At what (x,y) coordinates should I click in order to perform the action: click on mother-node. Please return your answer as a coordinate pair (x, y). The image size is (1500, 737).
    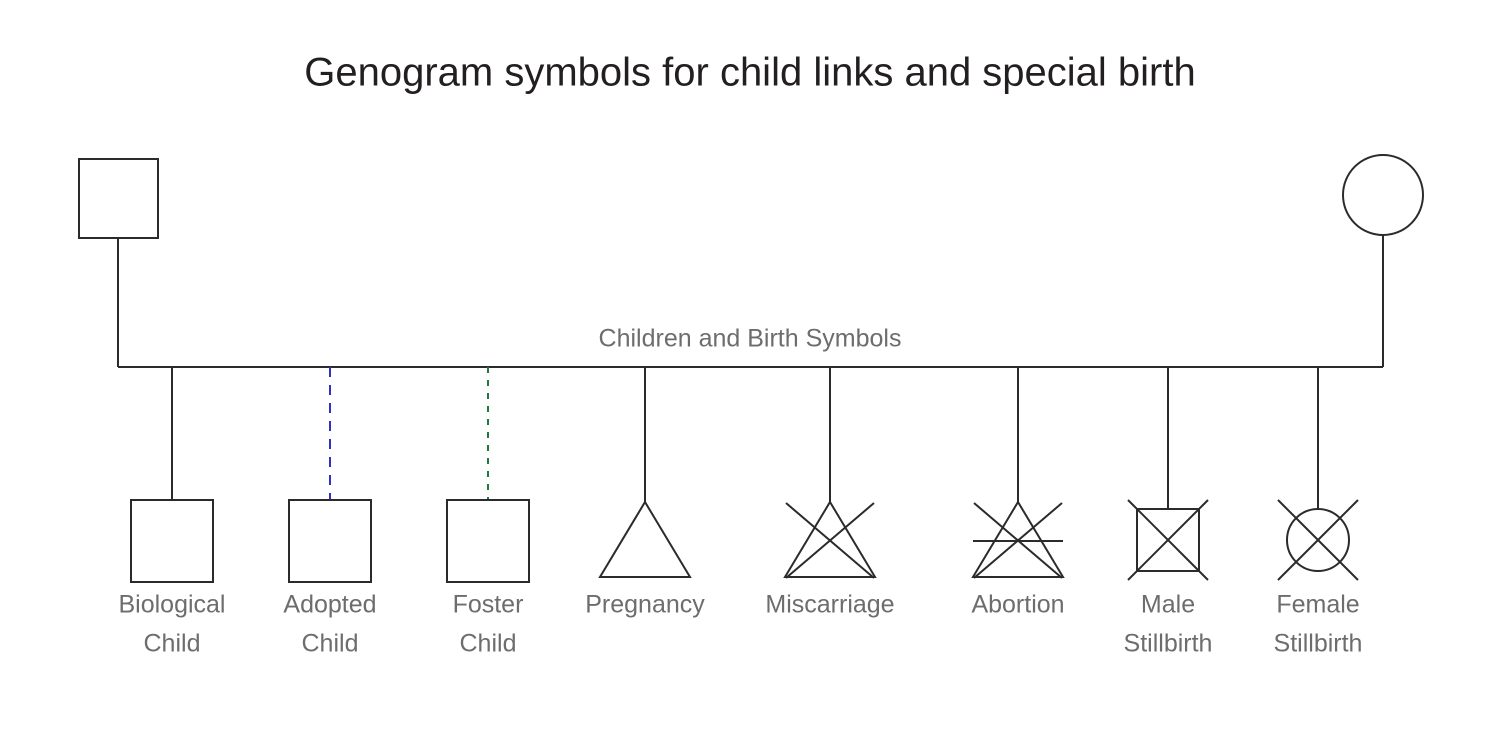
    Looking at the image, I should click on (1383, 260).